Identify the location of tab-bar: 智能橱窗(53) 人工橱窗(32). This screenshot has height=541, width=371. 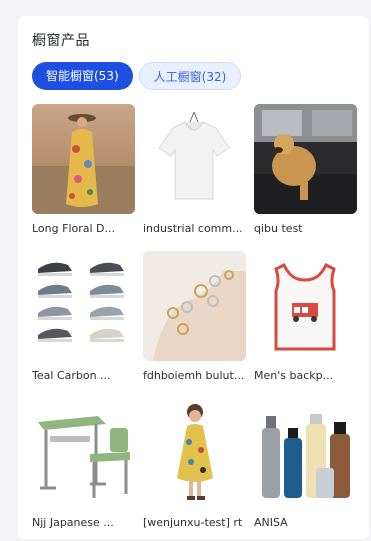
(137, 76).